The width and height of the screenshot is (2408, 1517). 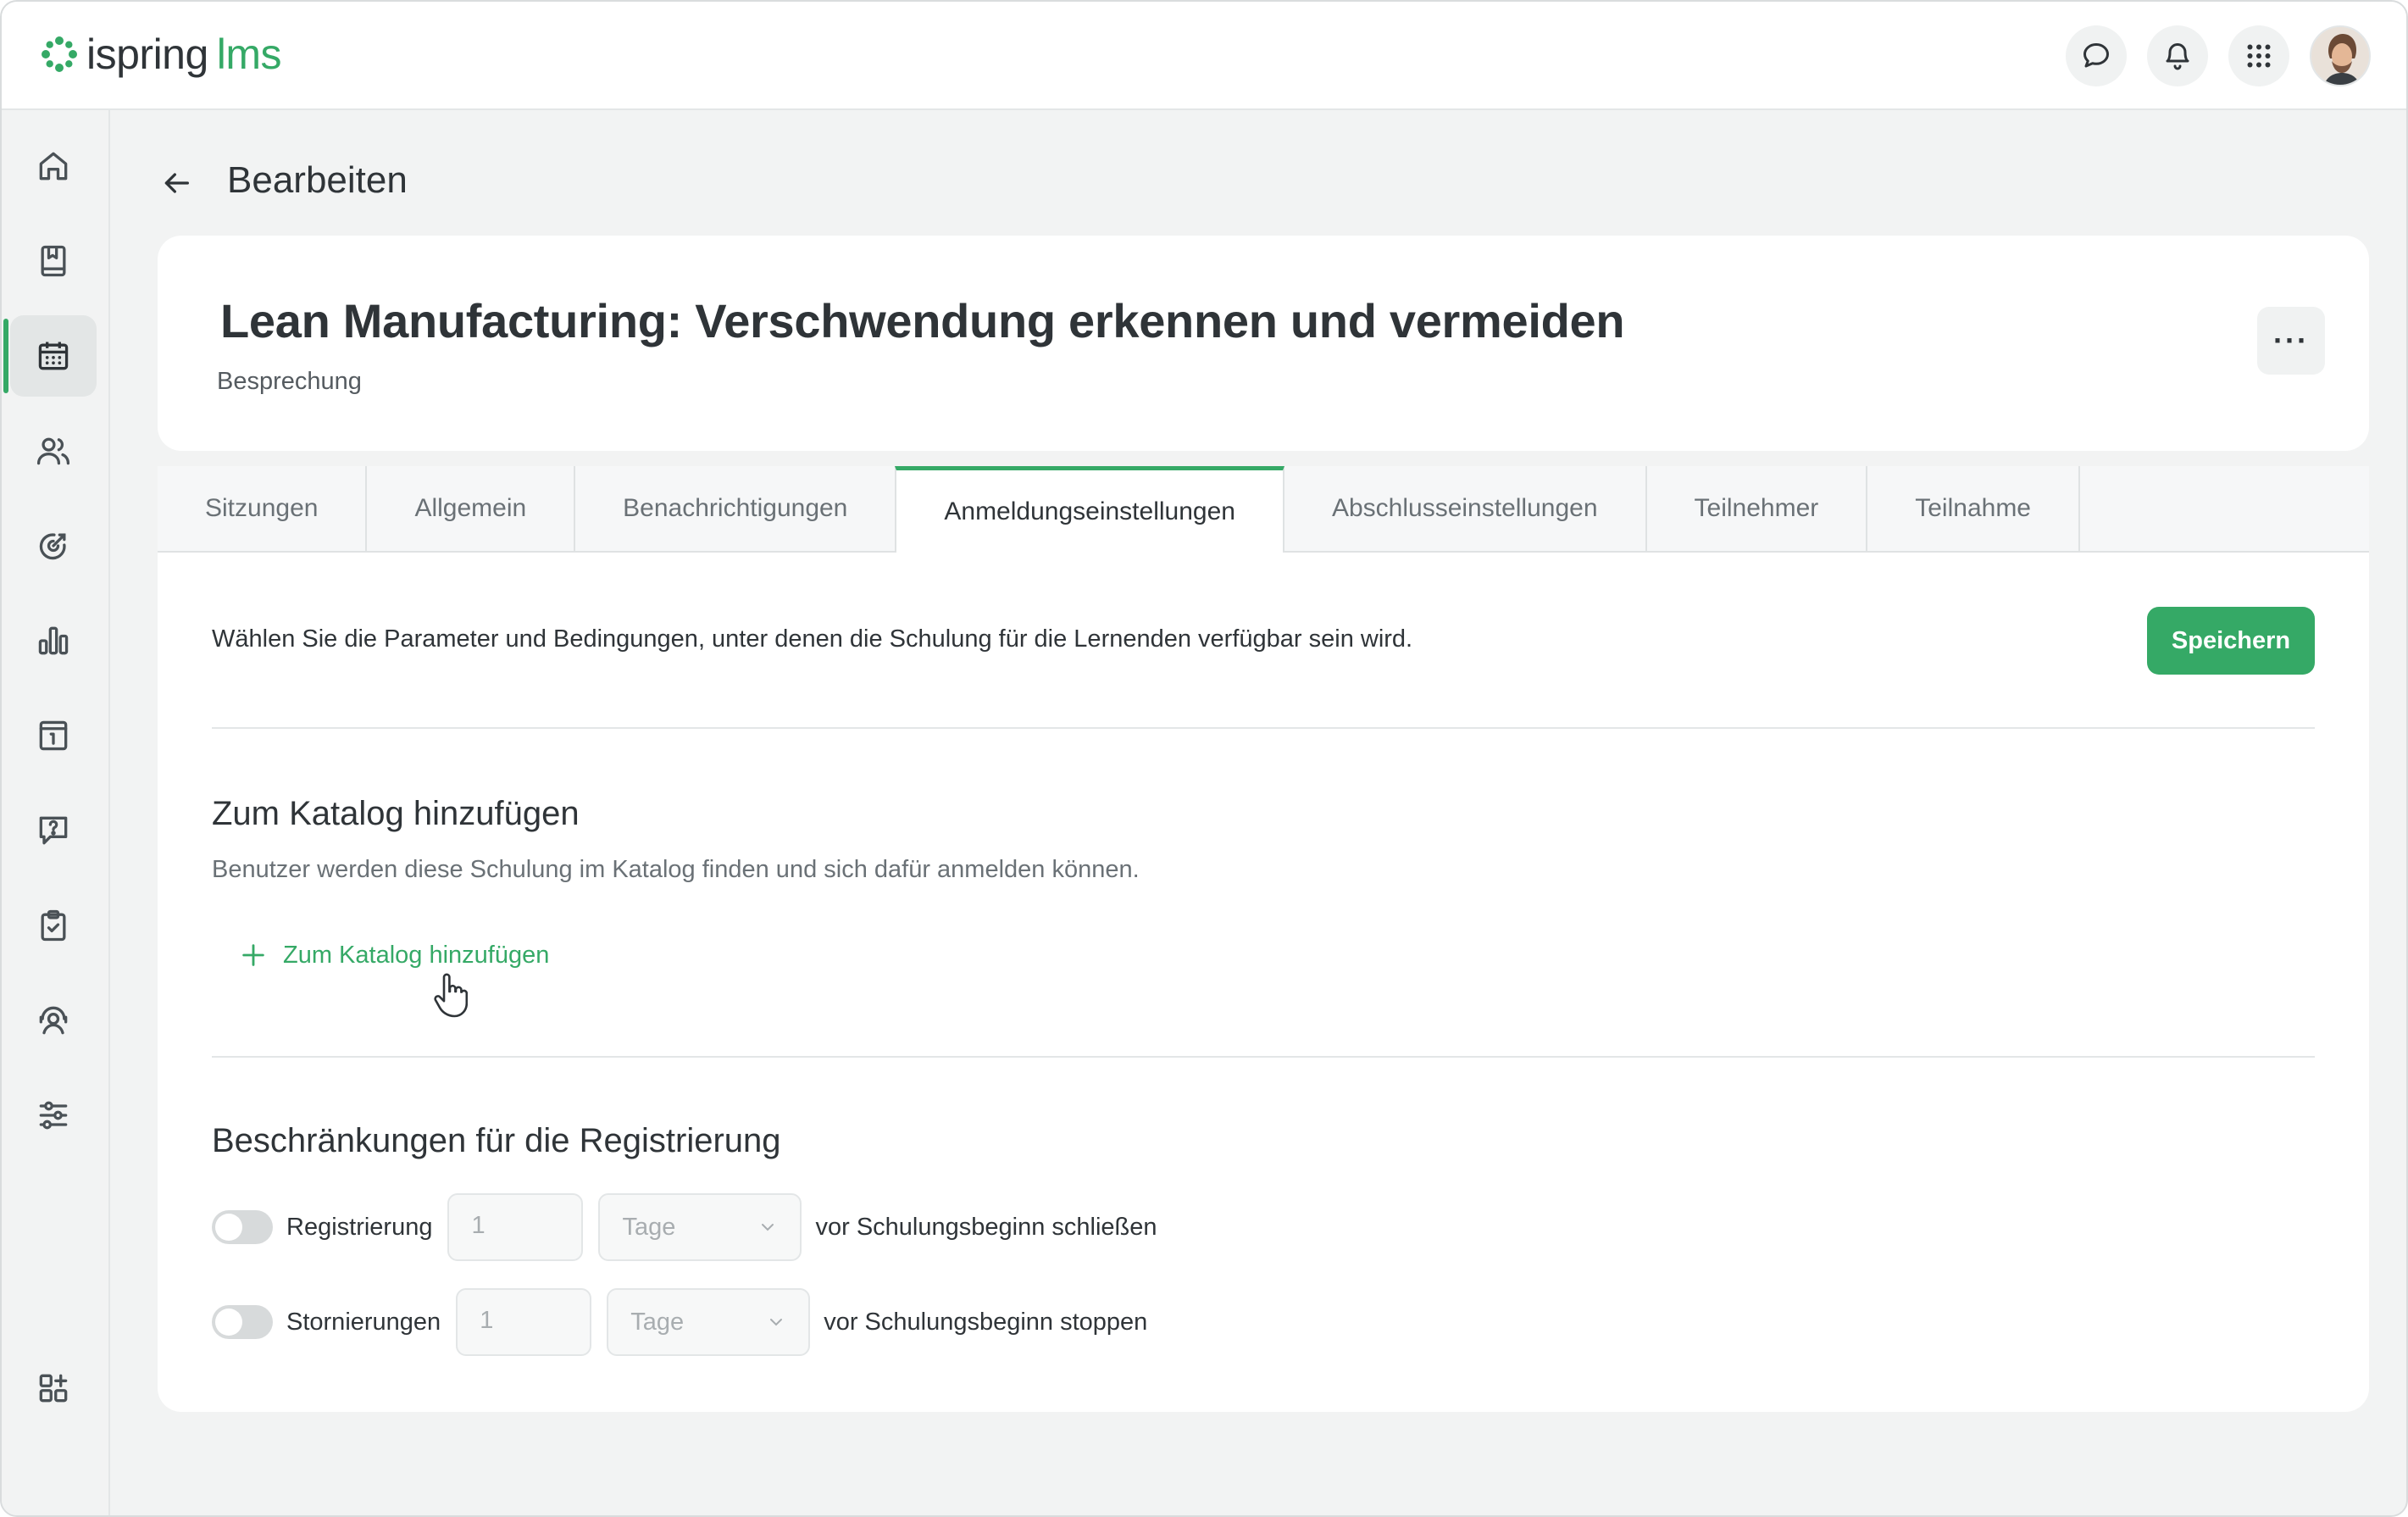 I want to click on registration-unit-select: Tage, so click(x=700, y=1227).